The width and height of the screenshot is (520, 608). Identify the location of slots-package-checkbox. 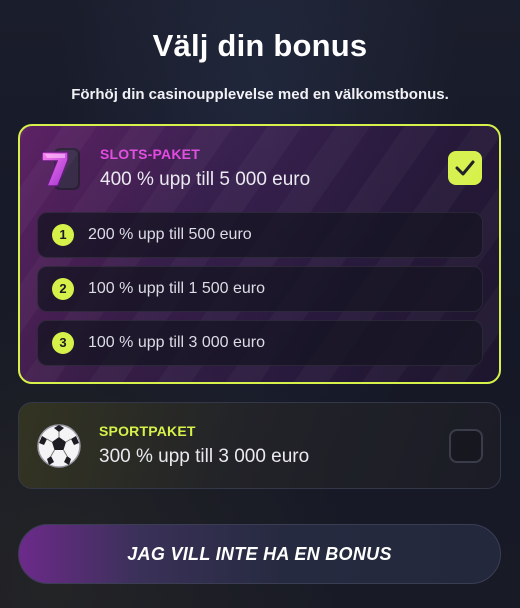
(465, 168).